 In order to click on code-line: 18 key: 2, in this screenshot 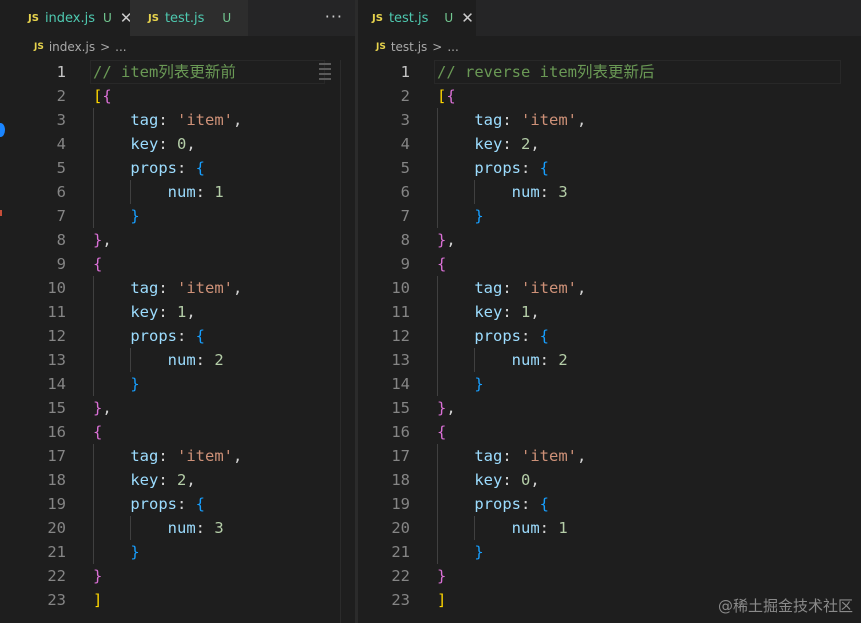, I will do `click(177, 480)`.